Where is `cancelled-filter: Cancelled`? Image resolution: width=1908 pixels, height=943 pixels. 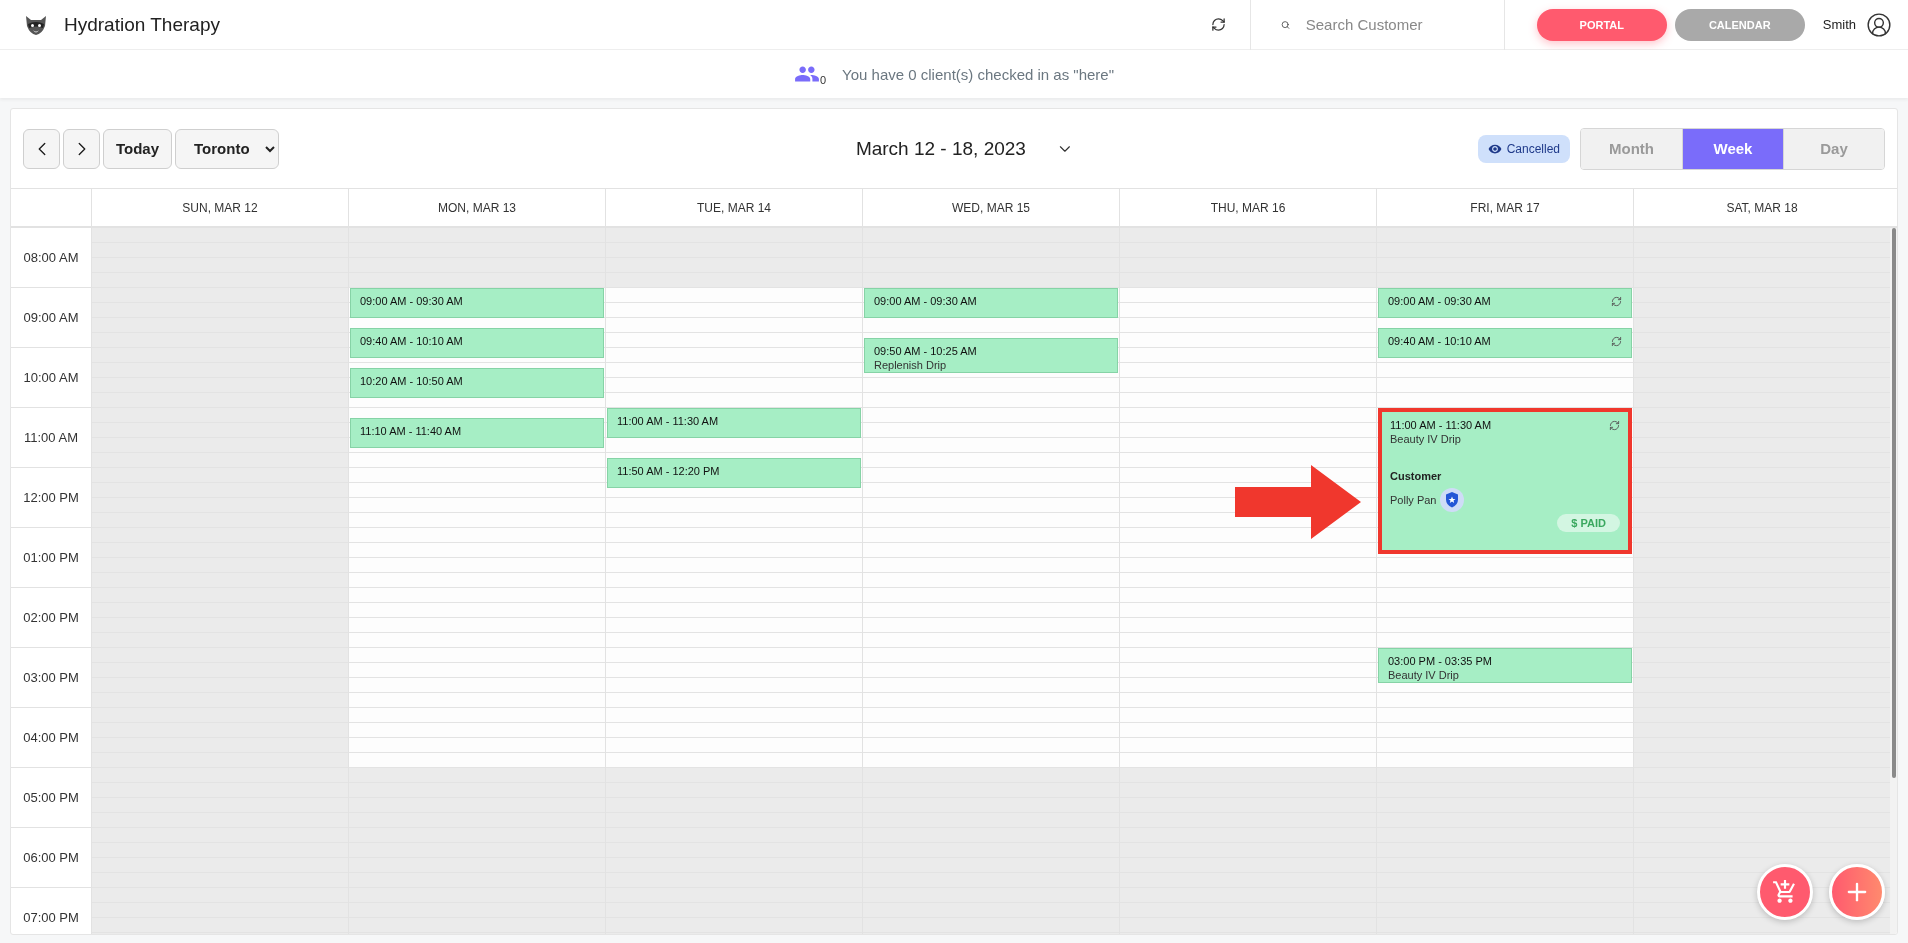 cancelled-filter: Cancelled is located at coordinates (1523, 148).